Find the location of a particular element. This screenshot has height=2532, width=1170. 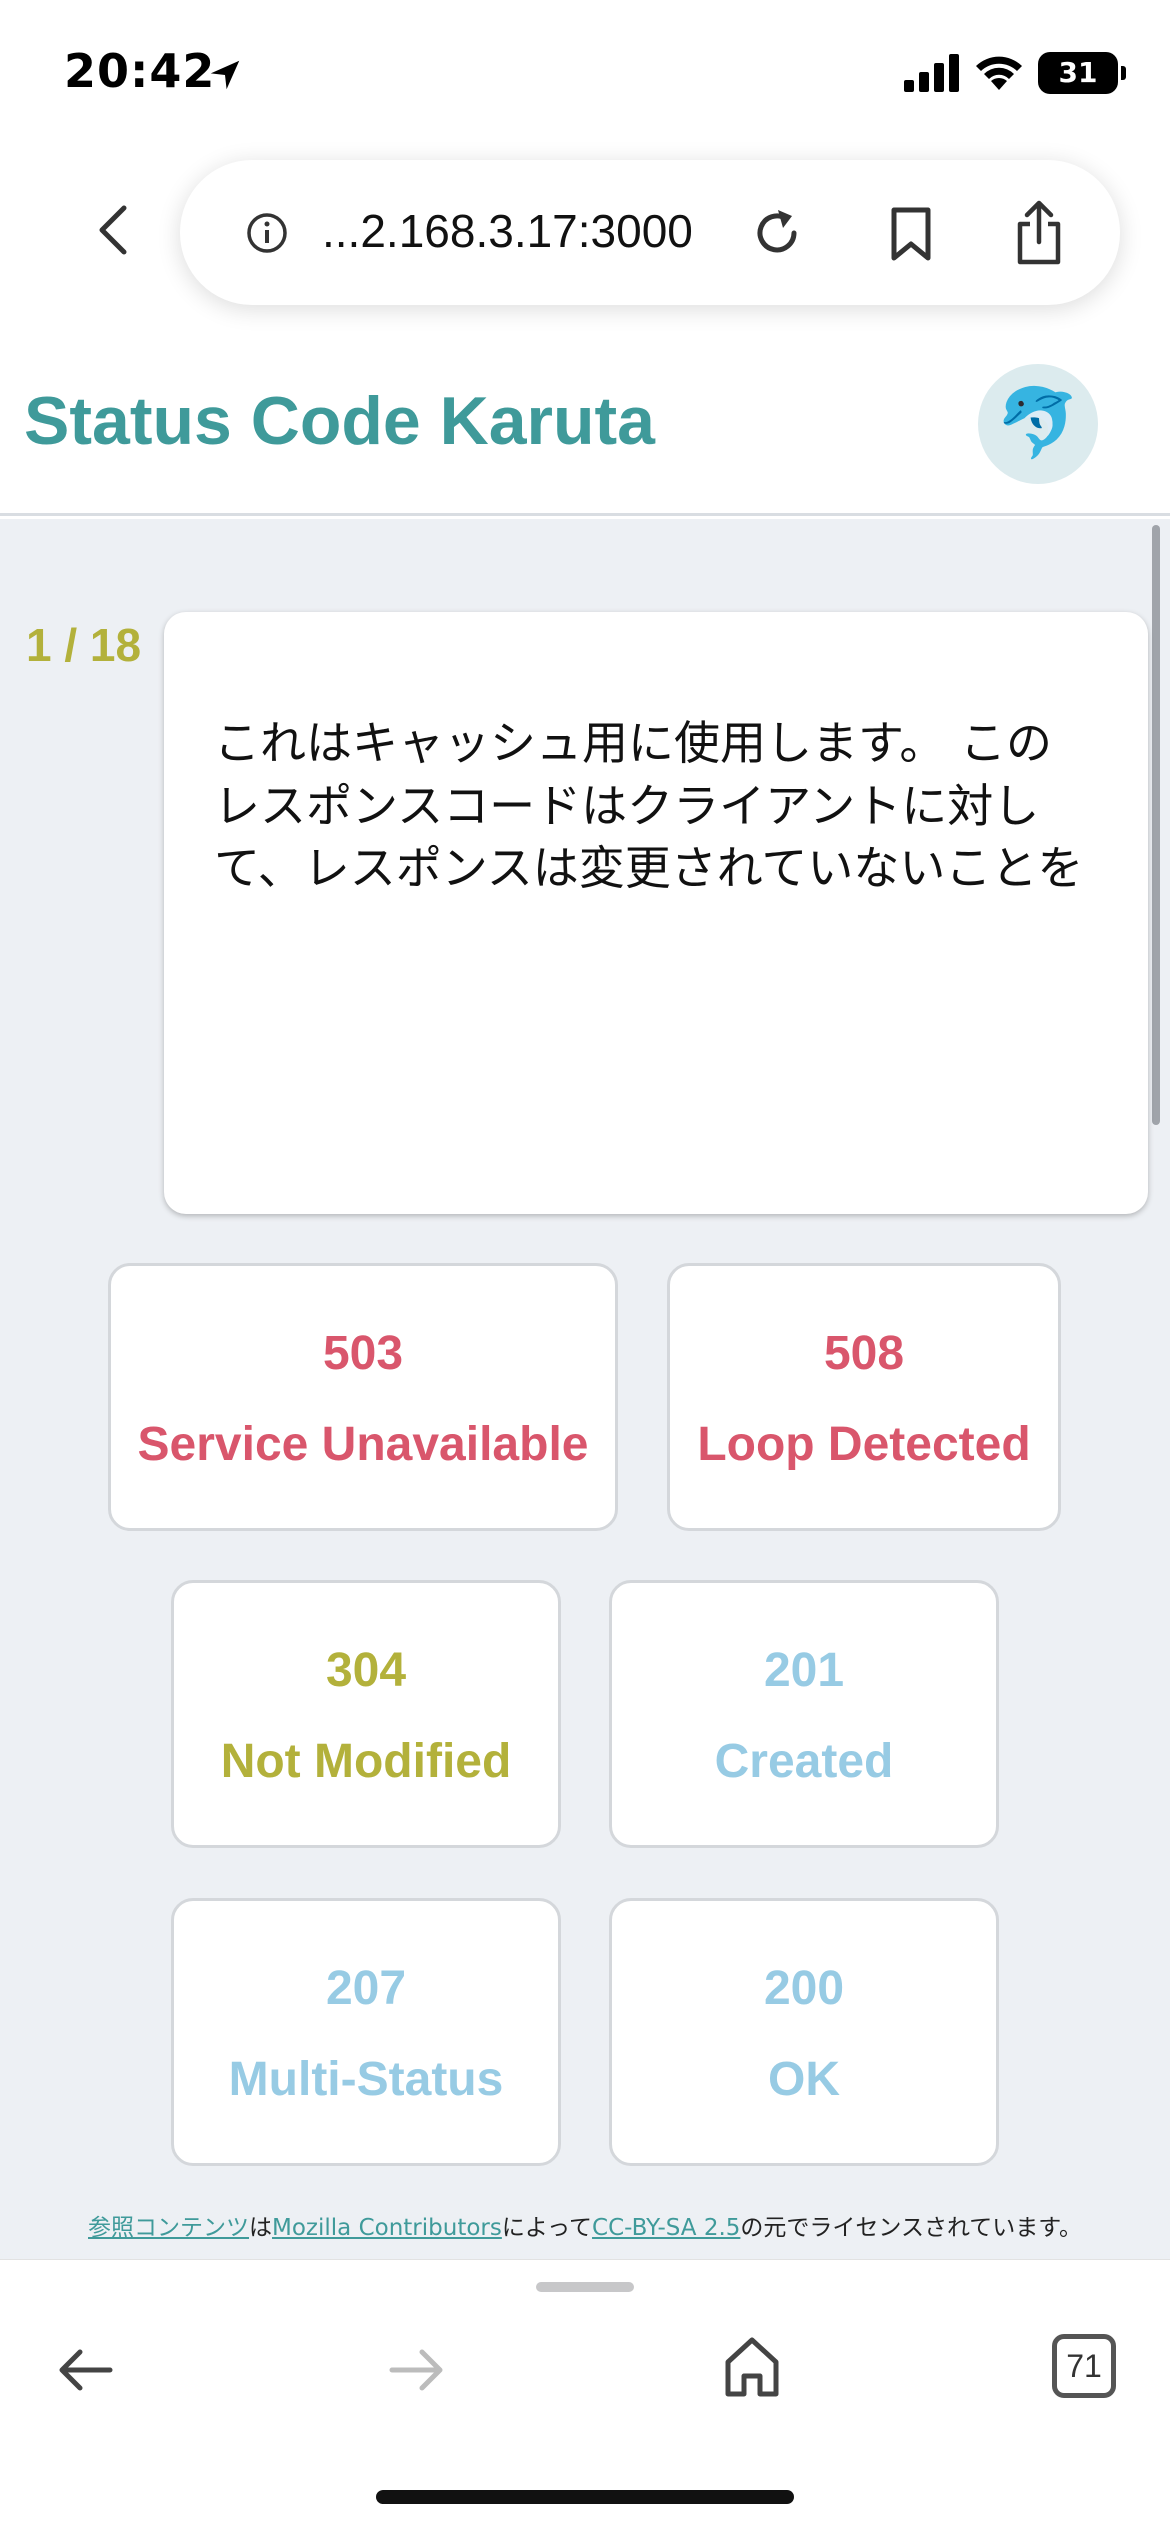

status-name: Not Modified is located at coordinates (366, 1761).